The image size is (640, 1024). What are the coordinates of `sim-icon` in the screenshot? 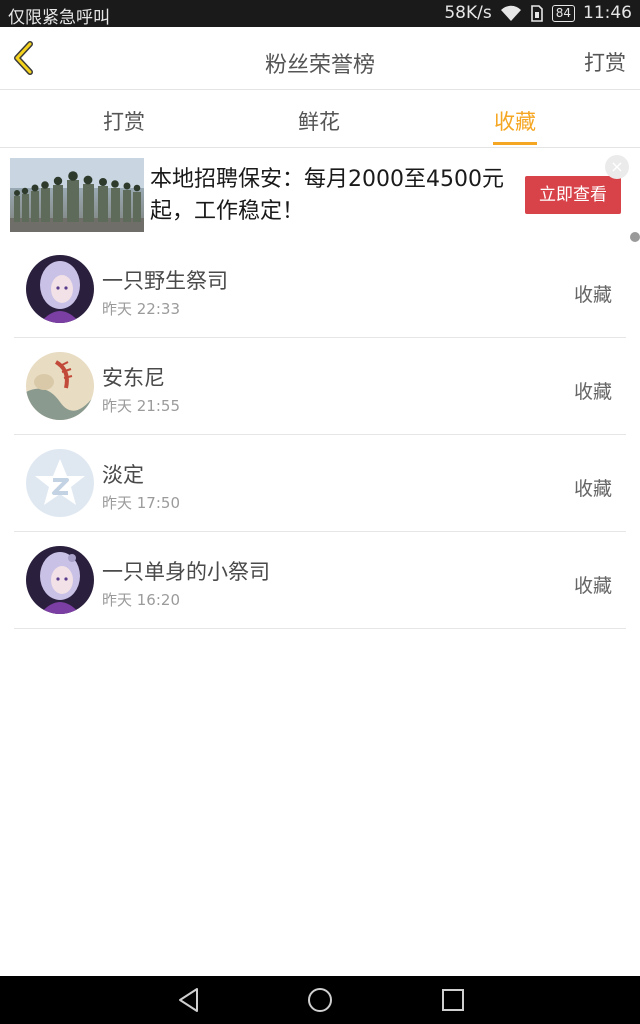 It's located at (537, 13).